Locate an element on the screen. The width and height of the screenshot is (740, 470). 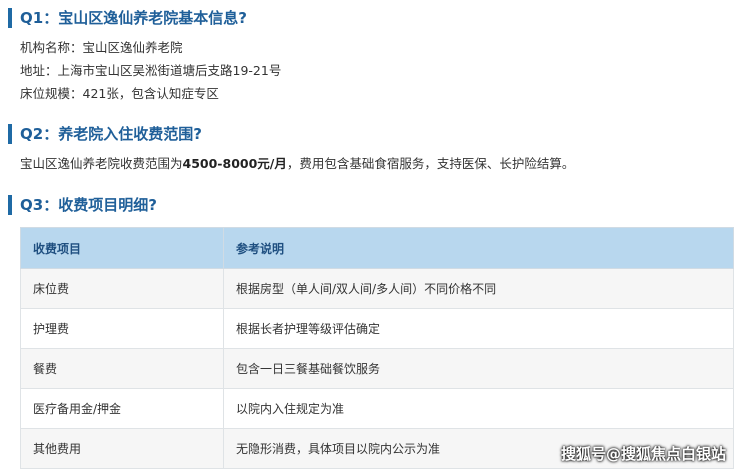
cell-description: 根据房型（单人间/双人间/多人间）不同价格不同 is located at coordinates (478, 288).